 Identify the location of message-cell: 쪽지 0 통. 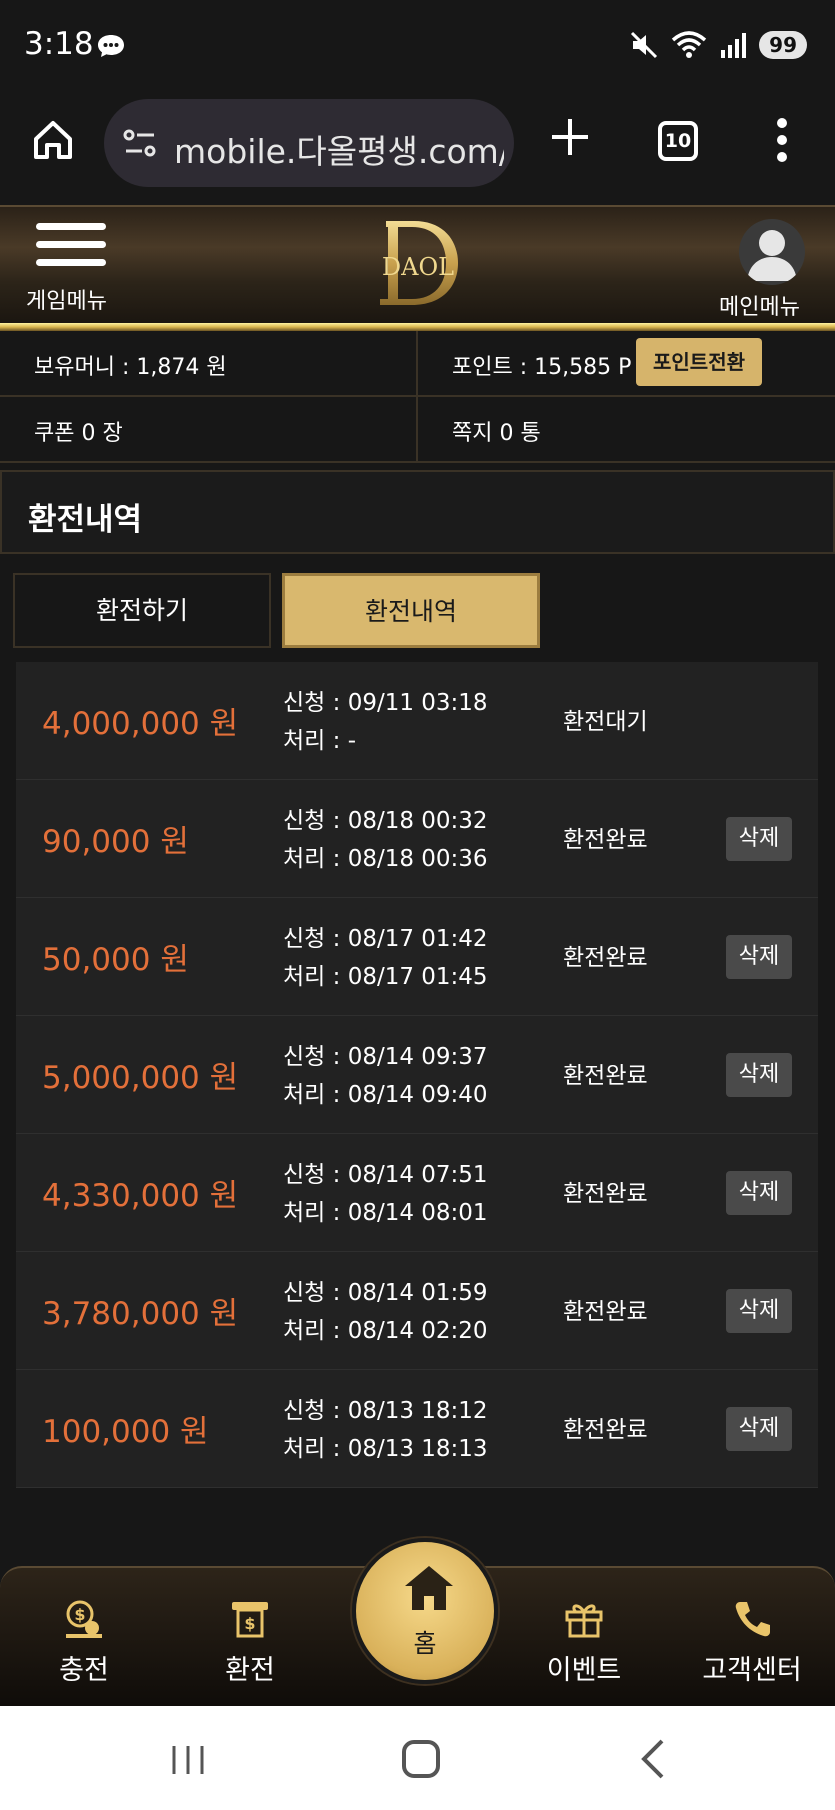
(626, 430).